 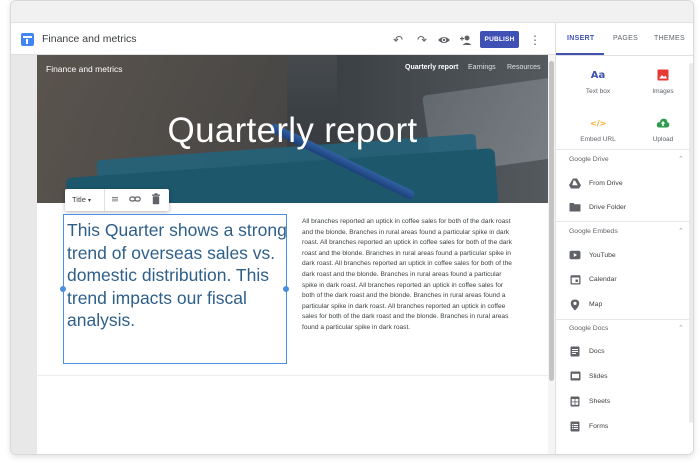 What do you see at coordinates (624, 281) in the screenshot?
I see `list-item-calendar: Calendar` at bounding box center [624, 281].